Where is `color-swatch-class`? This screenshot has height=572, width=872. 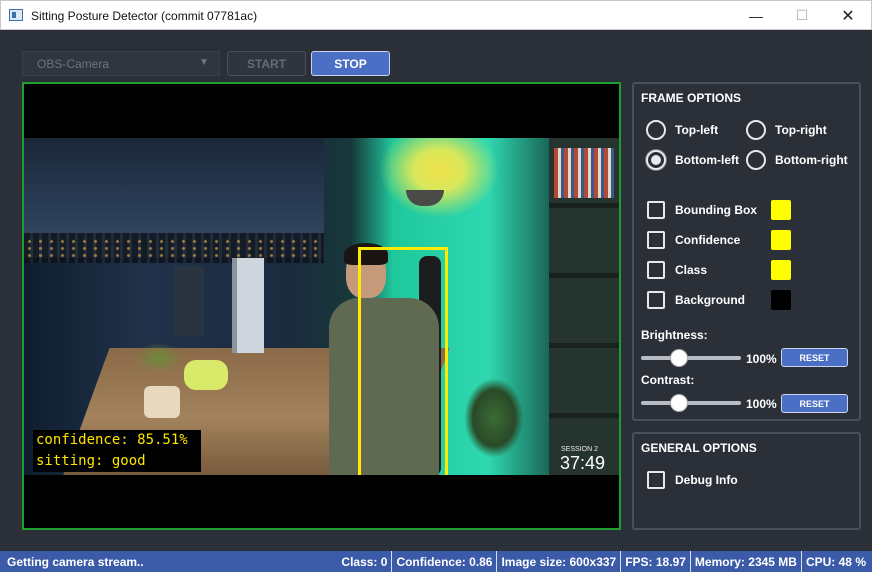 color-swatch-class is located at coordinates (781, 270).